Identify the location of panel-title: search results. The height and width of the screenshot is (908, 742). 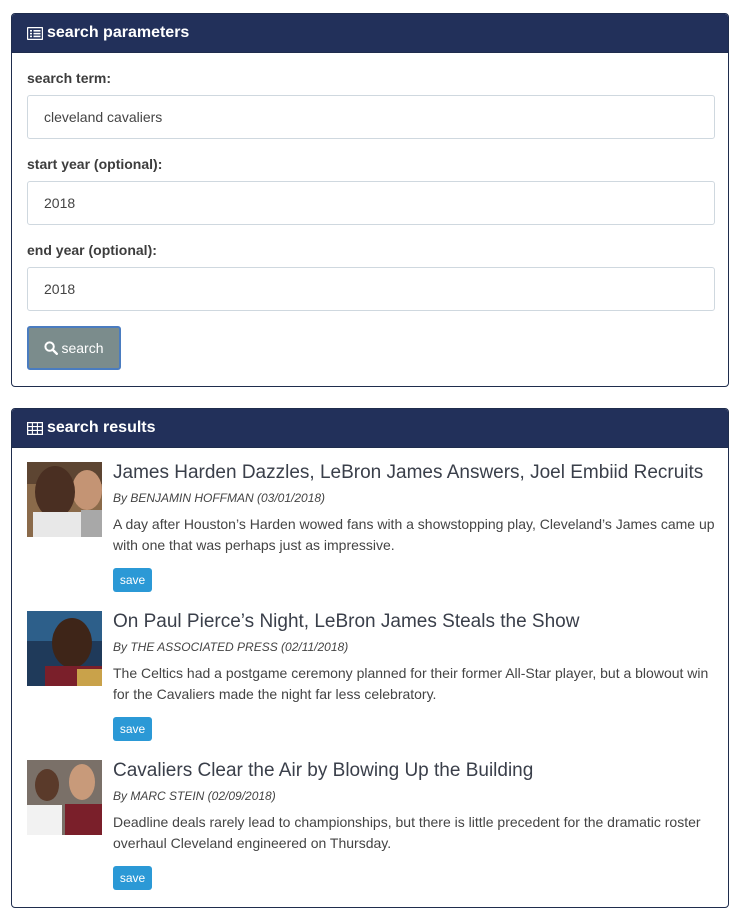
(101, 427).